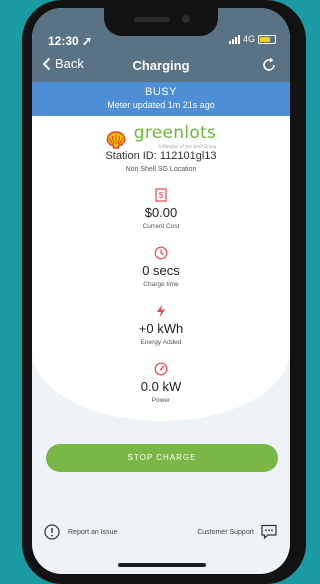 This screenshot has width=320, height=584. I want to click on metric-label: Energy Added, so click(161, 342).